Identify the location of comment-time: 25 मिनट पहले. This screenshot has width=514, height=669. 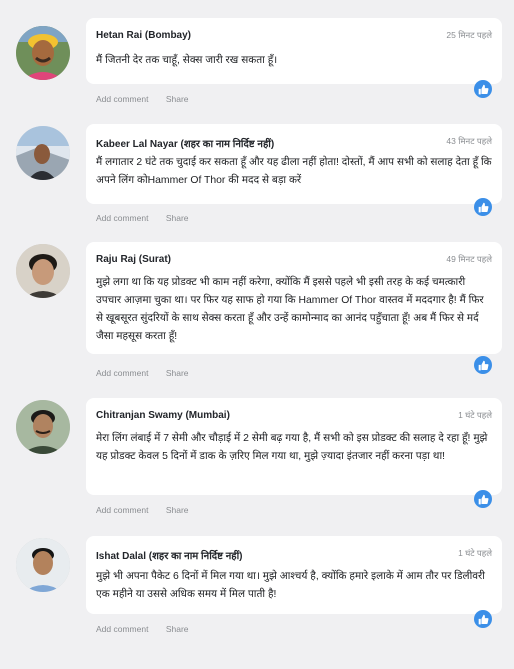
(469, 35).